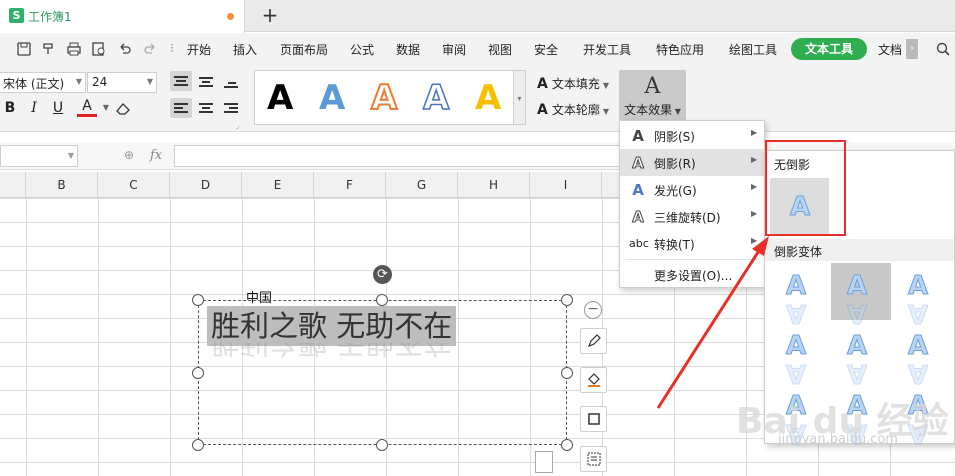  What do you see at coordinates (332, 326) in the screenshot?
I see `text-box-content: 胜利之歌 无助不在` at bounding box center [332, 326].